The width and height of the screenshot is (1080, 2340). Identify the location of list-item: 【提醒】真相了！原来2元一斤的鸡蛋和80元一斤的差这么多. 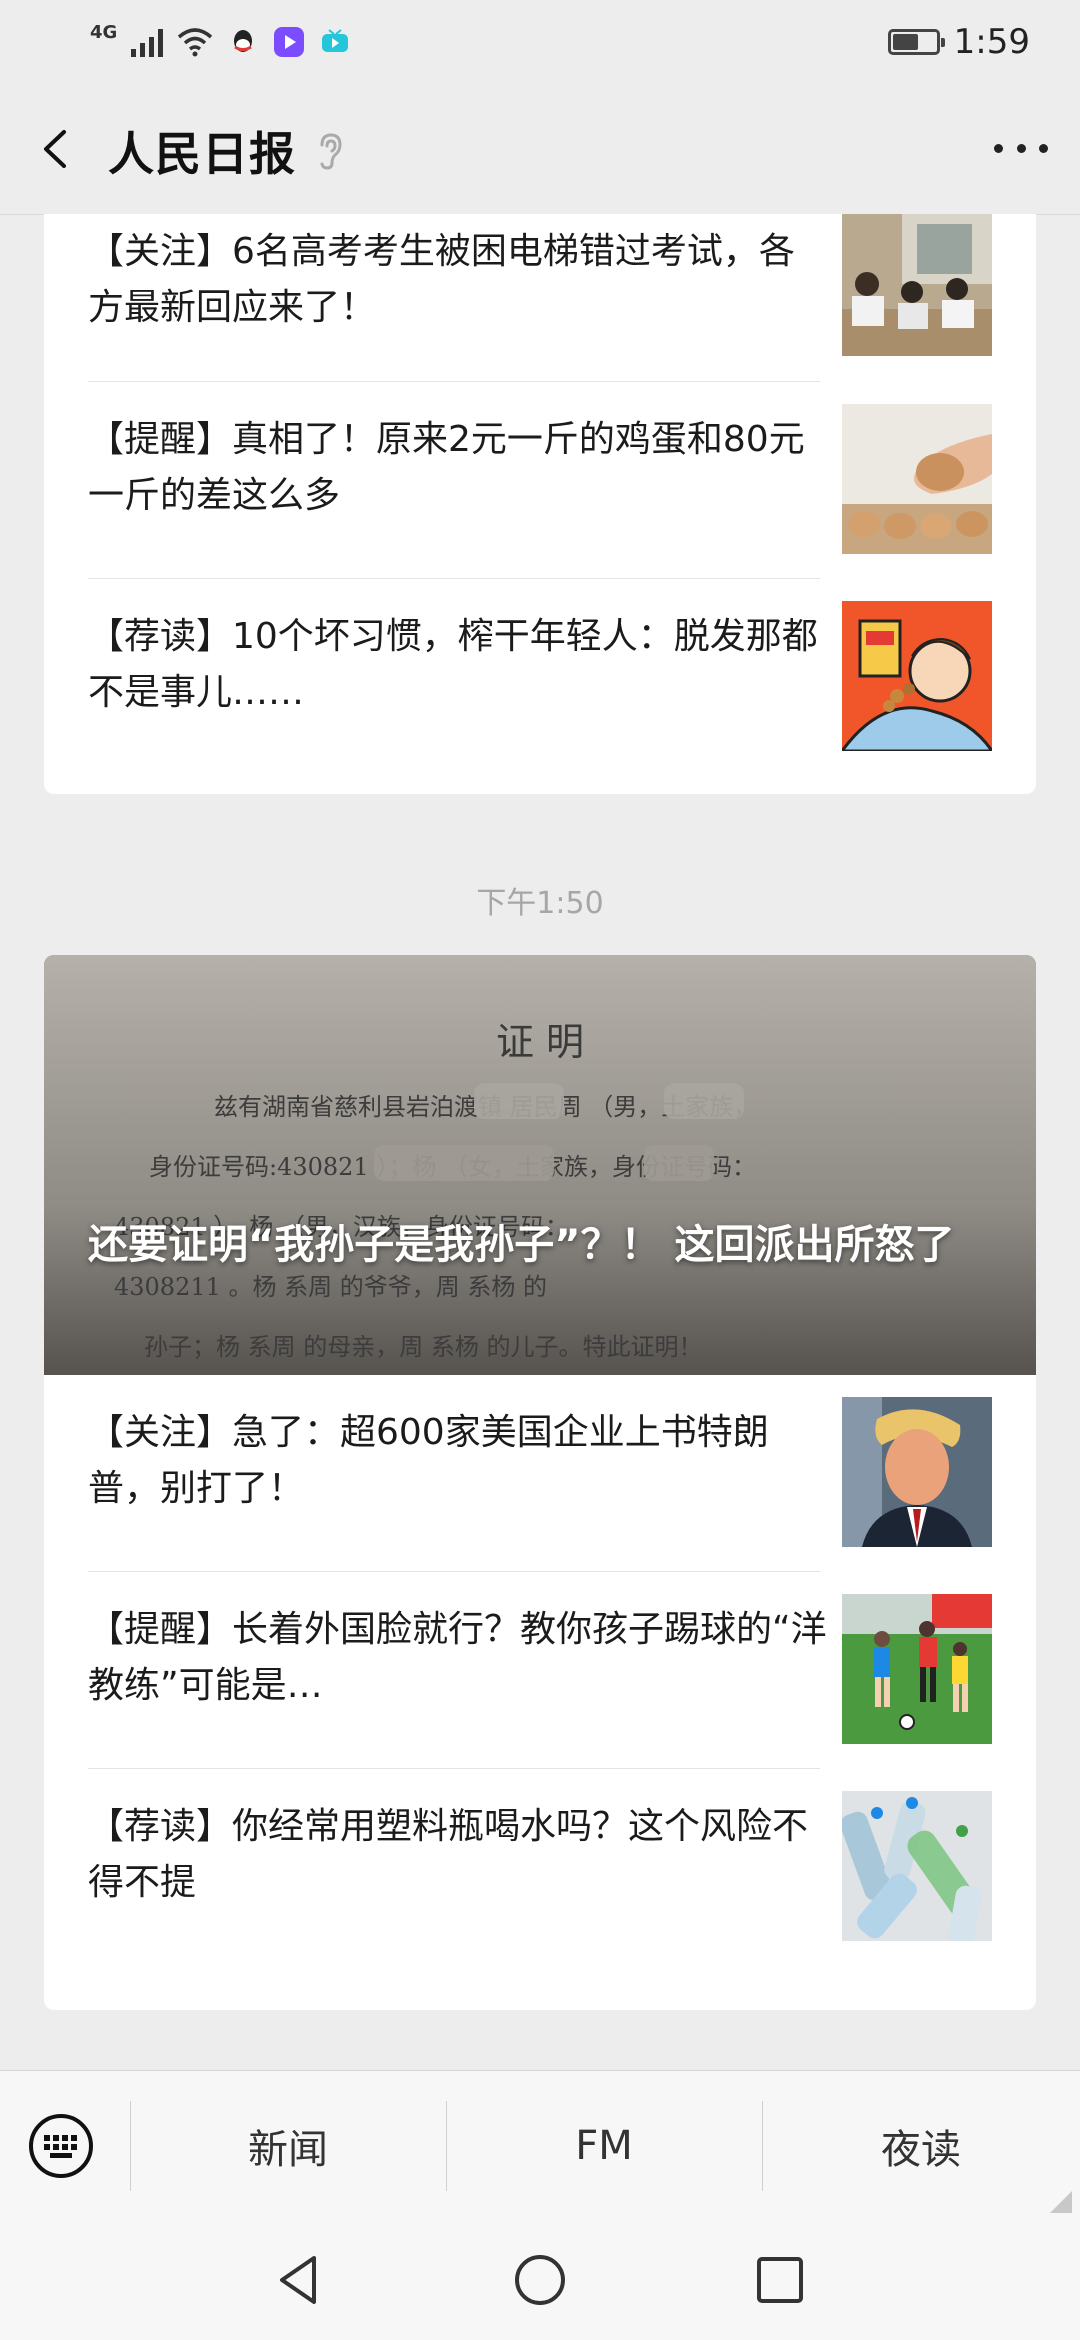
(540, 480).